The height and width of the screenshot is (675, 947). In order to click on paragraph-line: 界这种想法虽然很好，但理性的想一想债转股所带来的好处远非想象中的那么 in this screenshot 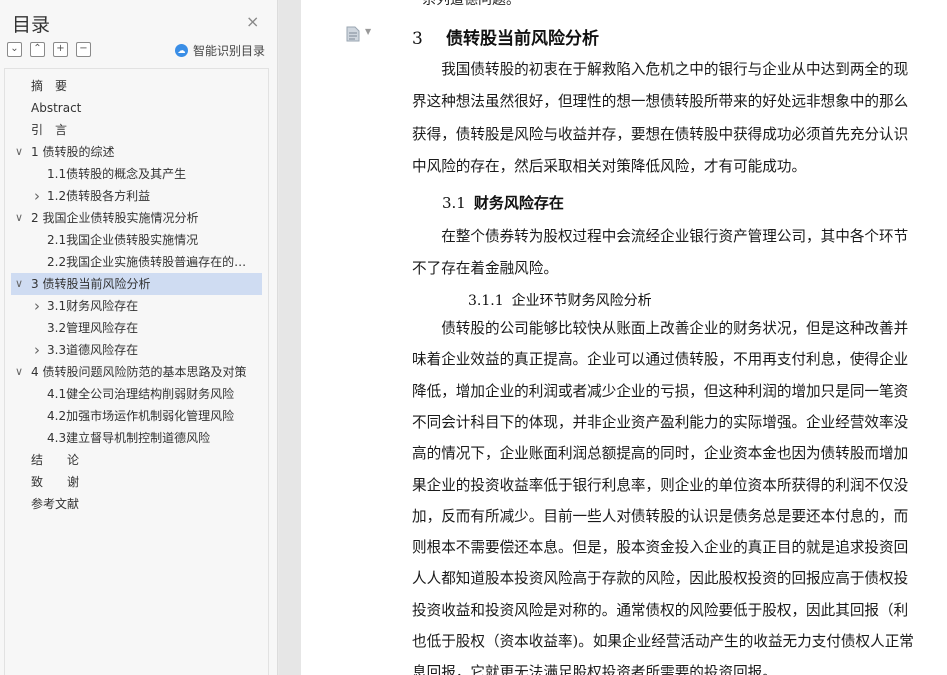, I will do `click(660, 102)`.